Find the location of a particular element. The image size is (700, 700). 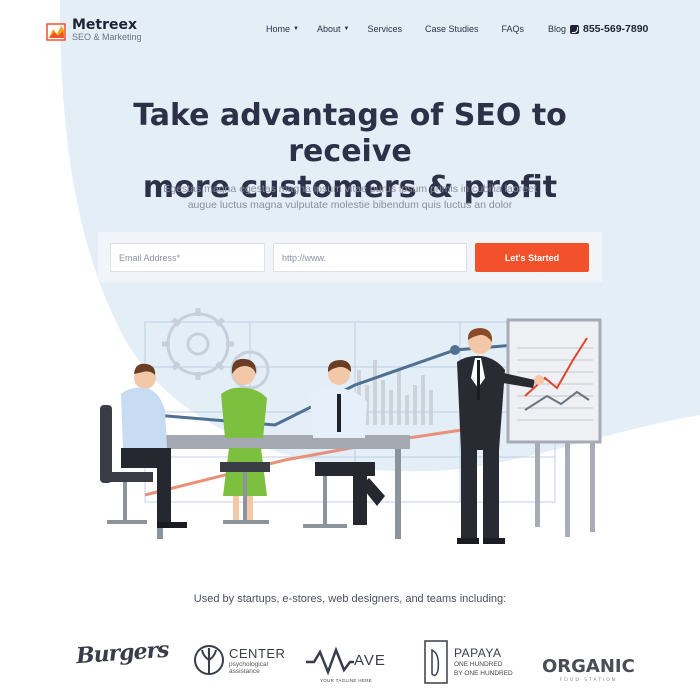

phone-number: 855-569-7890 is located at coordinates (616, 29).